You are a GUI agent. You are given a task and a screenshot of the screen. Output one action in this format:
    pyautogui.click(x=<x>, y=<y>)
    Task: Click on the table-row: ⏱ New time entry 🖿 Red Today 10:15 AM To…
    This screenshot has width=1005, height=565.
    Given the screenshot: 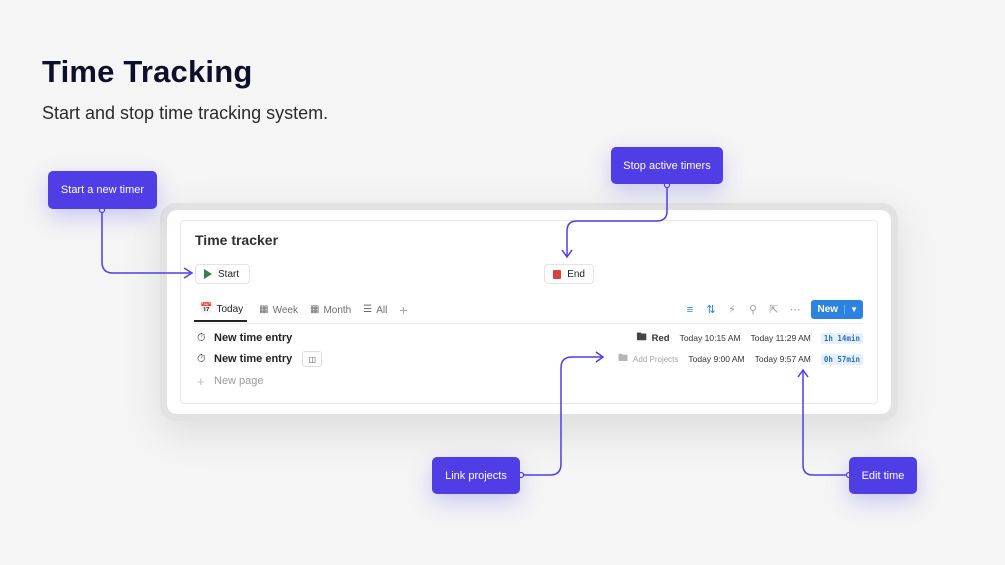 What is the action you would take?
    pyautogui.click(x=530, y=338)
    